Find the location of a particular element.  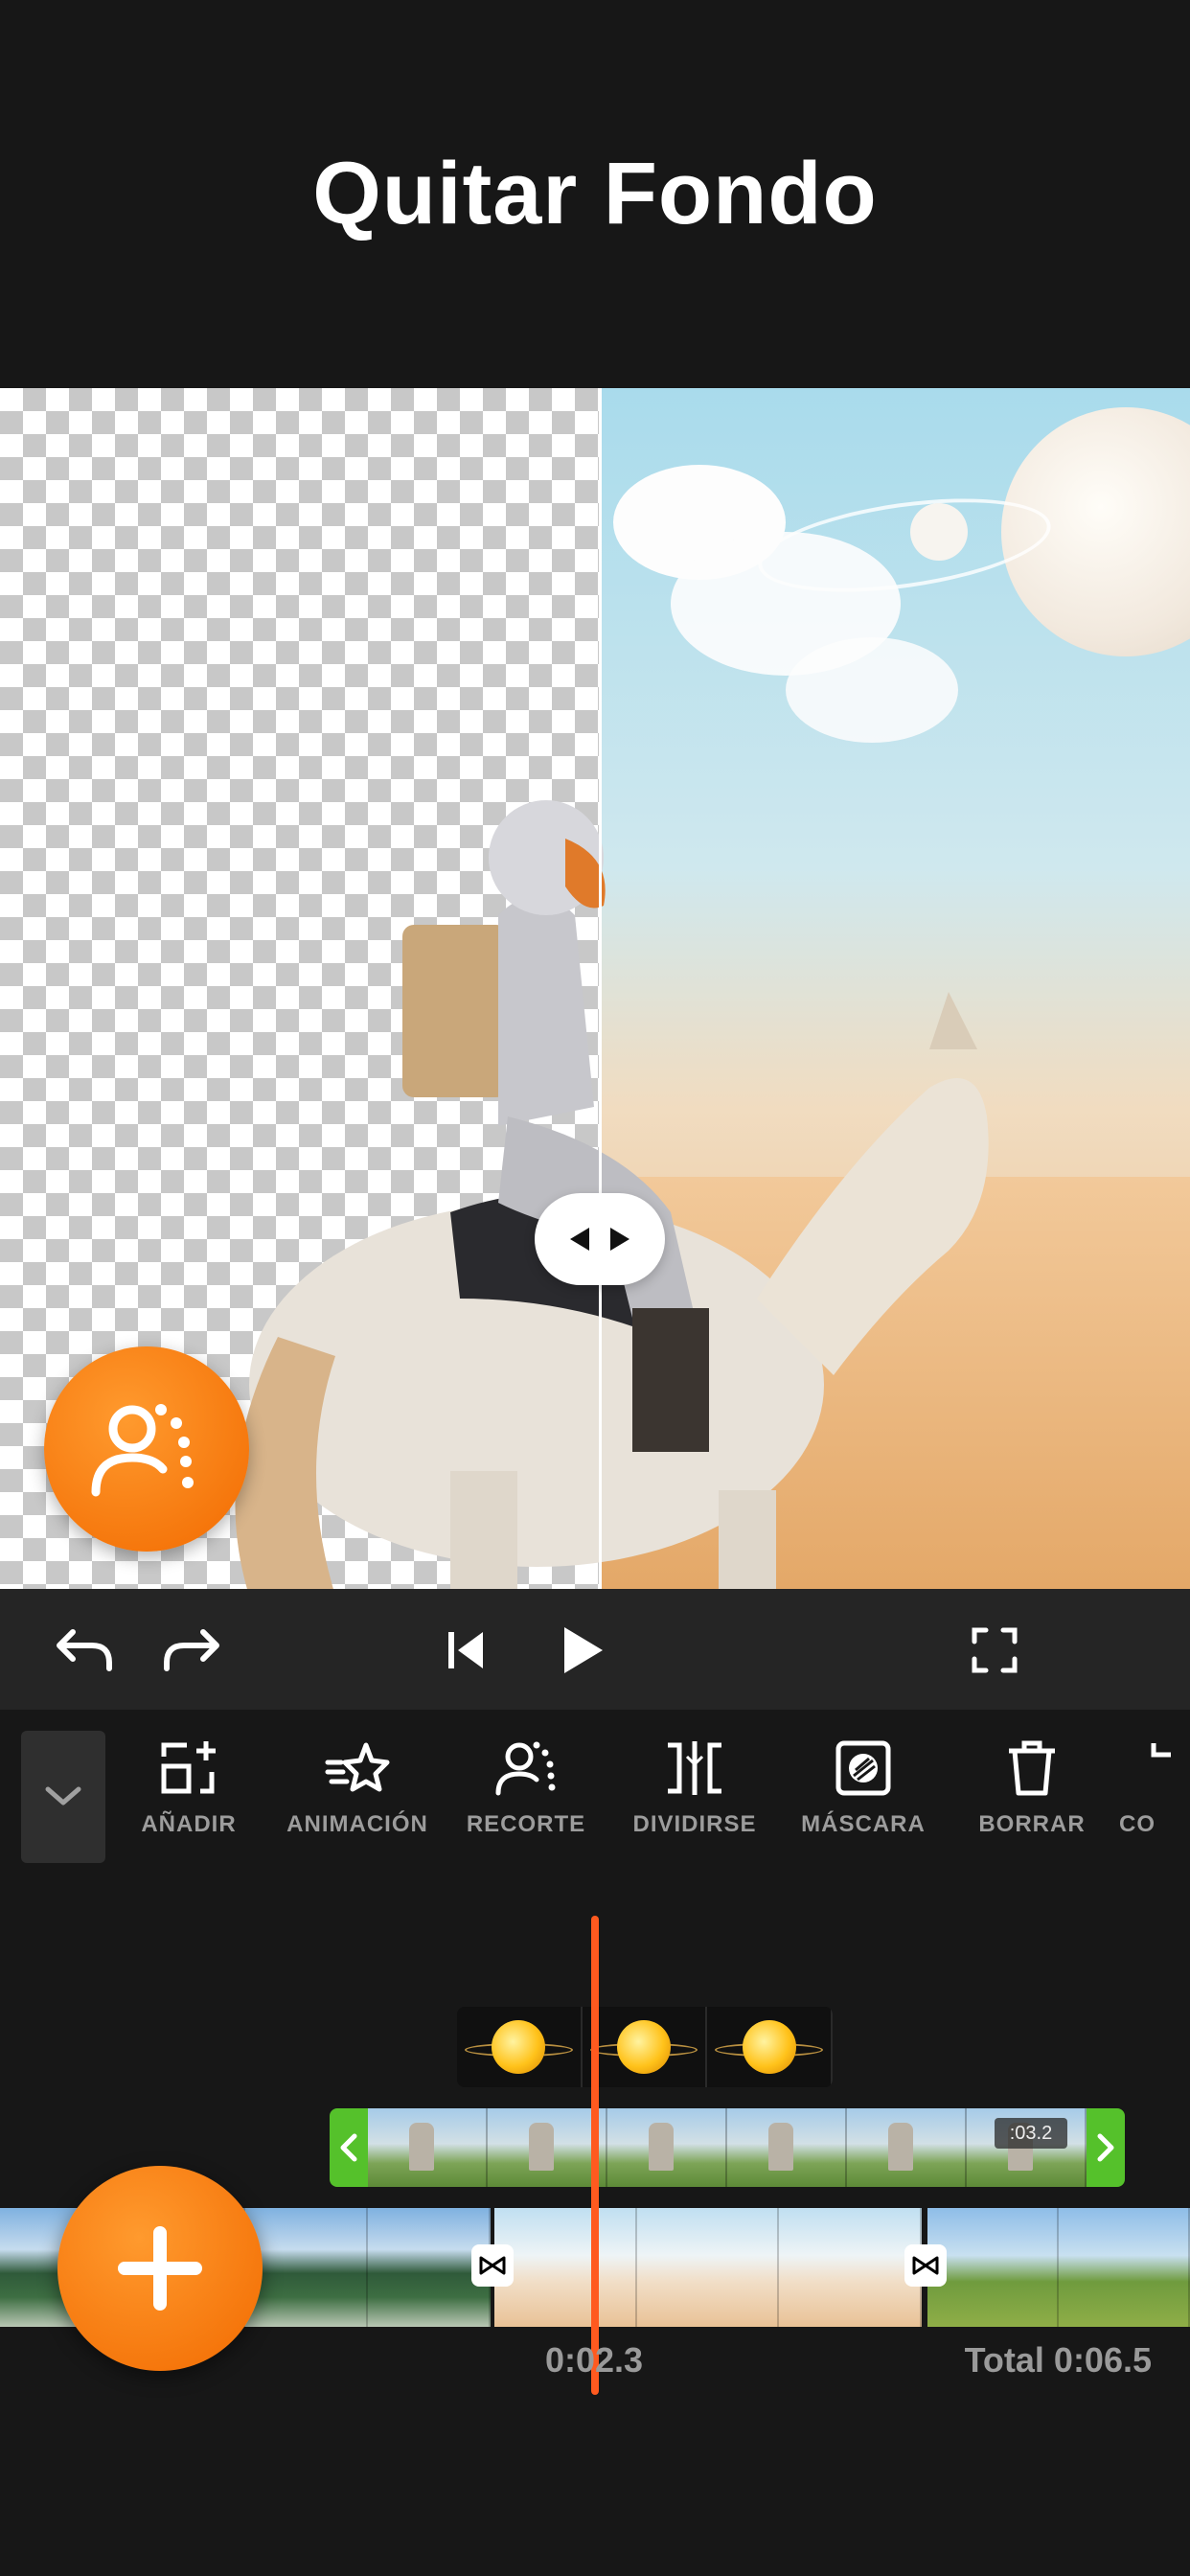

redo-arrow-icon is located at coordinates (191, 1650).